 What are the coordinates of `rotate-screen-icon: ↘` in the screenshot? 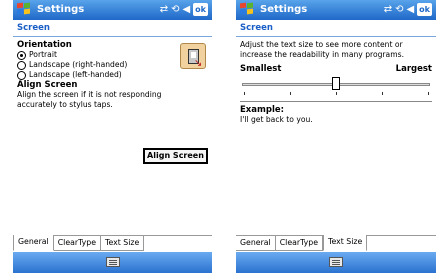 It's located at (193, 56).